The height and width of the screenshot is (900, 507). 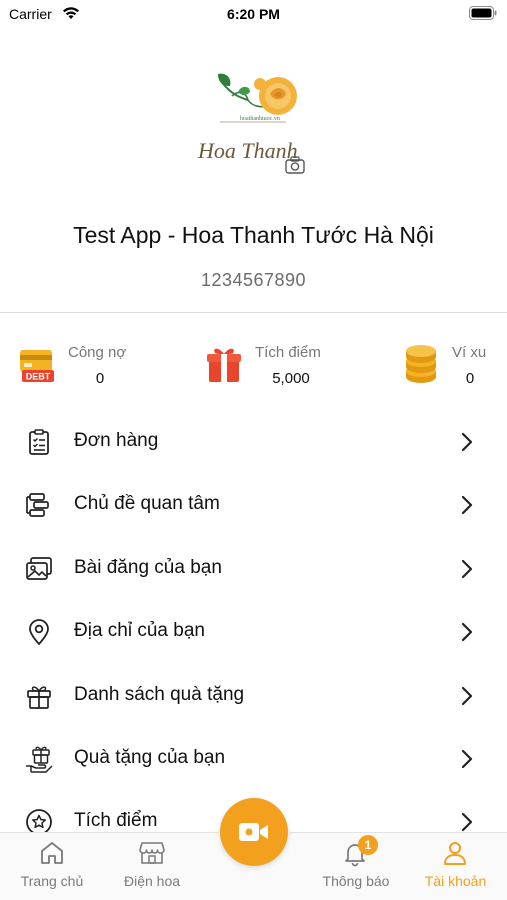 What do you see at coordinates (116, 820) in the screenshot?
I see `menu-item-label: Tích điểm` at bounding box center [116, 820].